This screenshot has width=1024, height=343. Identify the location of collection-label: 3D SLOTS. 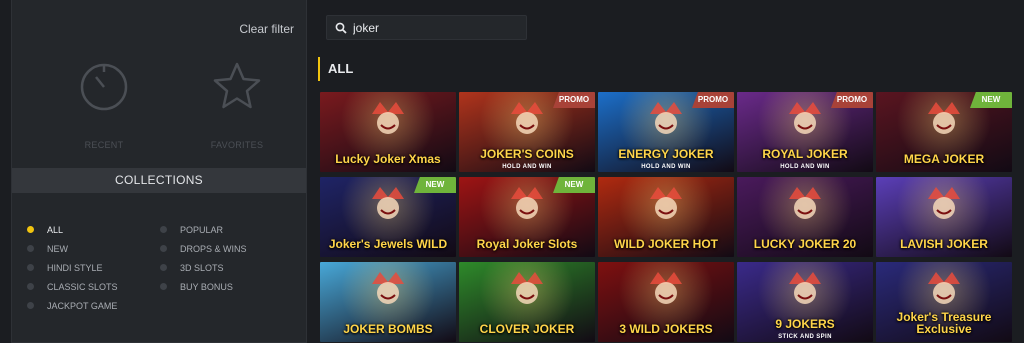
(202, 267).